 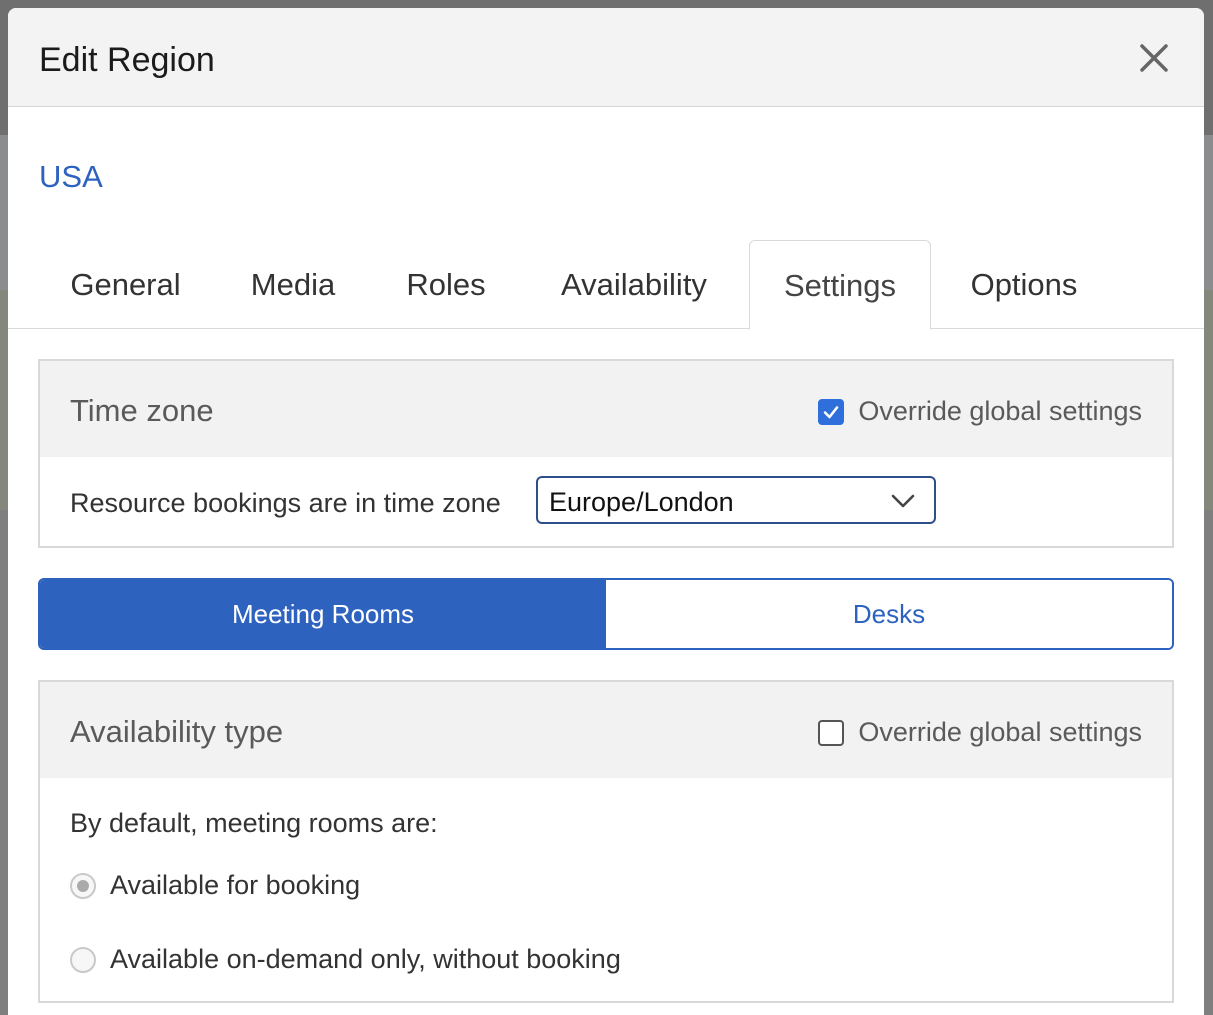 I want to click on close-icon, so click(x=1154, y=58).